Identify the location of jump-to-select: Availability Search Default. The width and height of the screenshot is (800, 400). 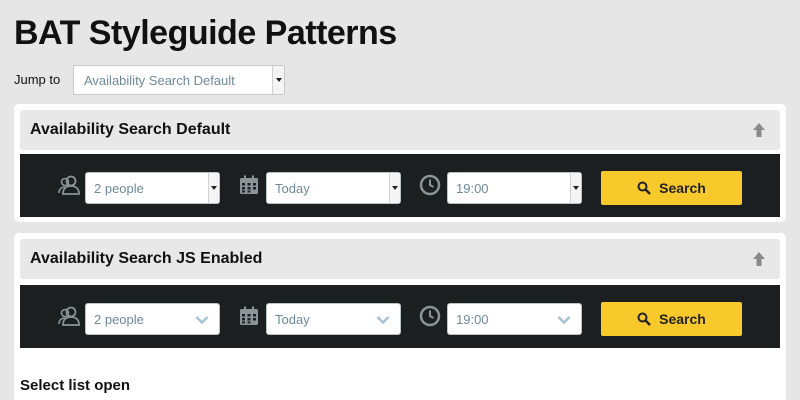
(179, 80).